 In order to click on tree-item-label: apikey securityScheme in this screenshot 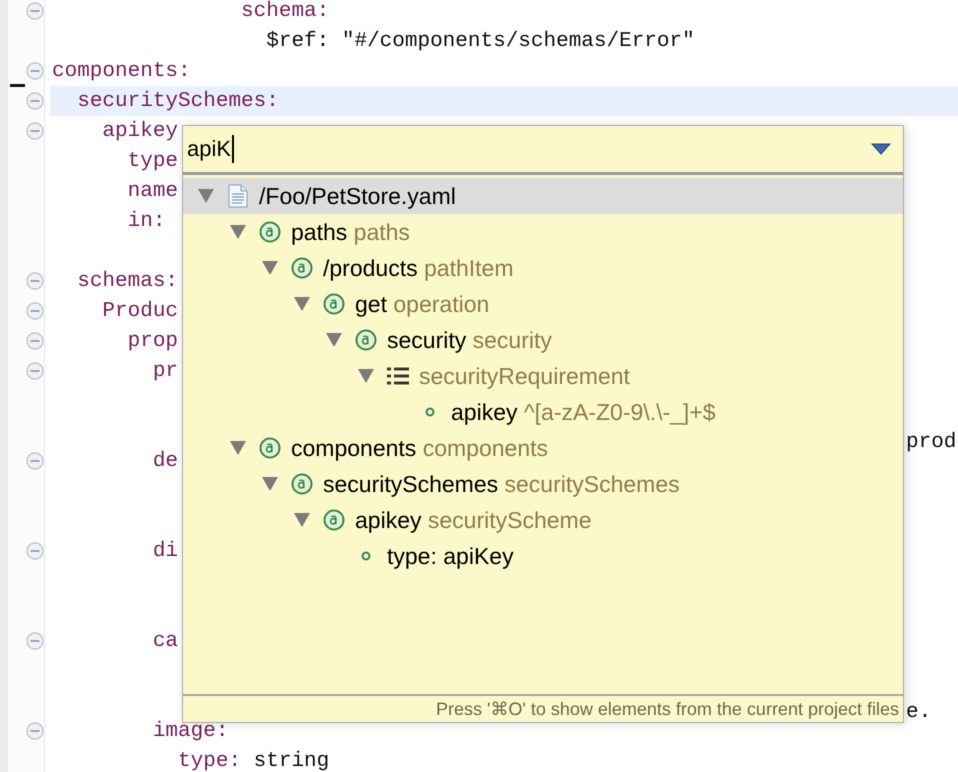, I will do `click(473, 520)`.